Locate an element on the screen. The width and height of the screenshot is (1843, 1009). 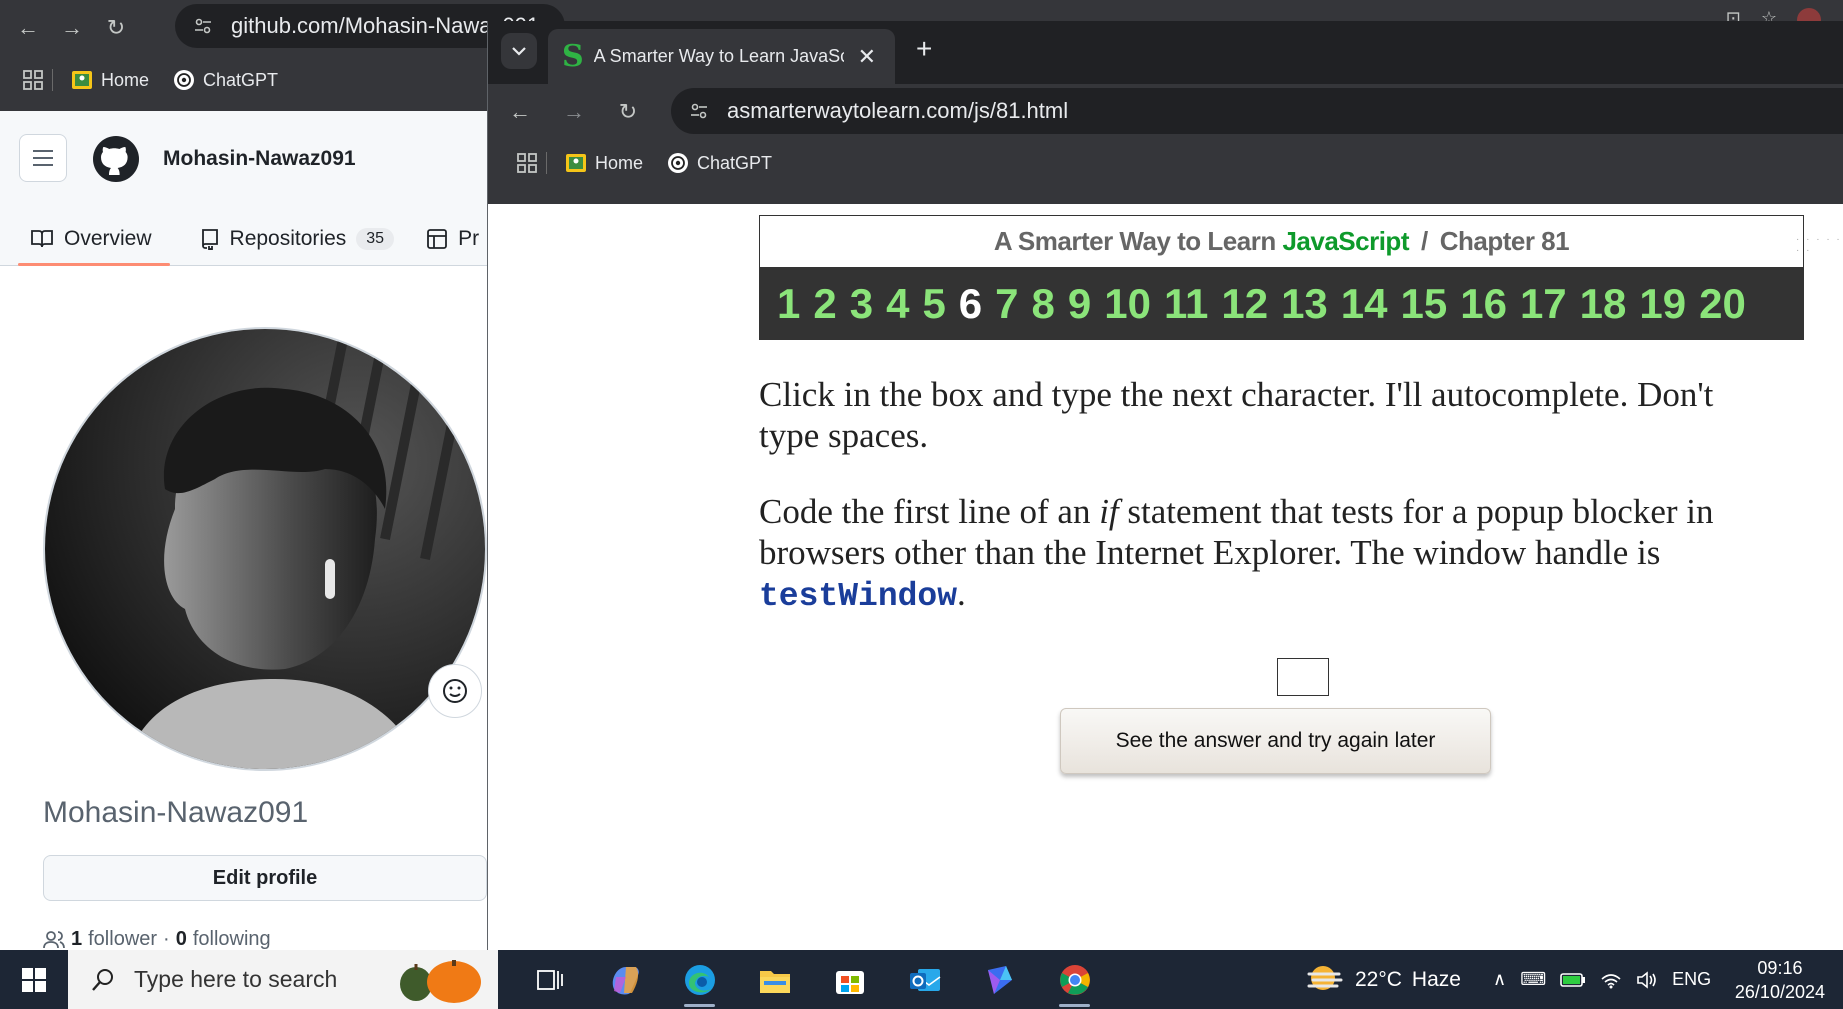
question-code: testWindow is located at coordinates (858, 596).